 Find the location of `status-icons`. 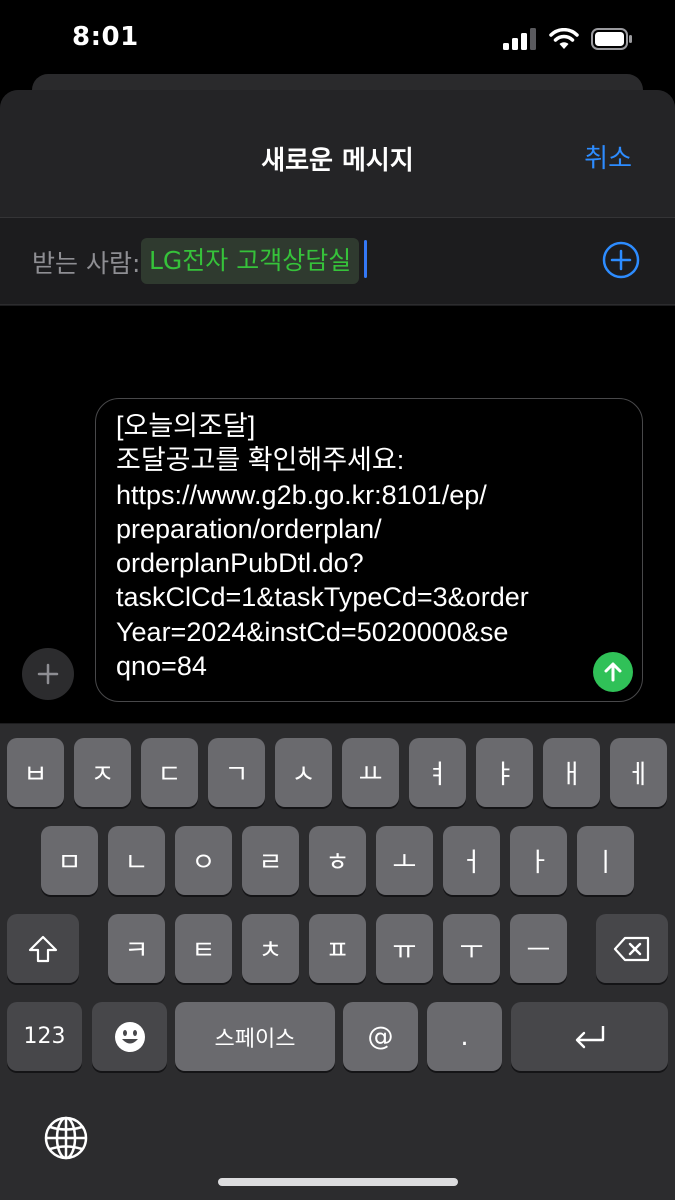

status-icons is located at coordinates (568, 39).